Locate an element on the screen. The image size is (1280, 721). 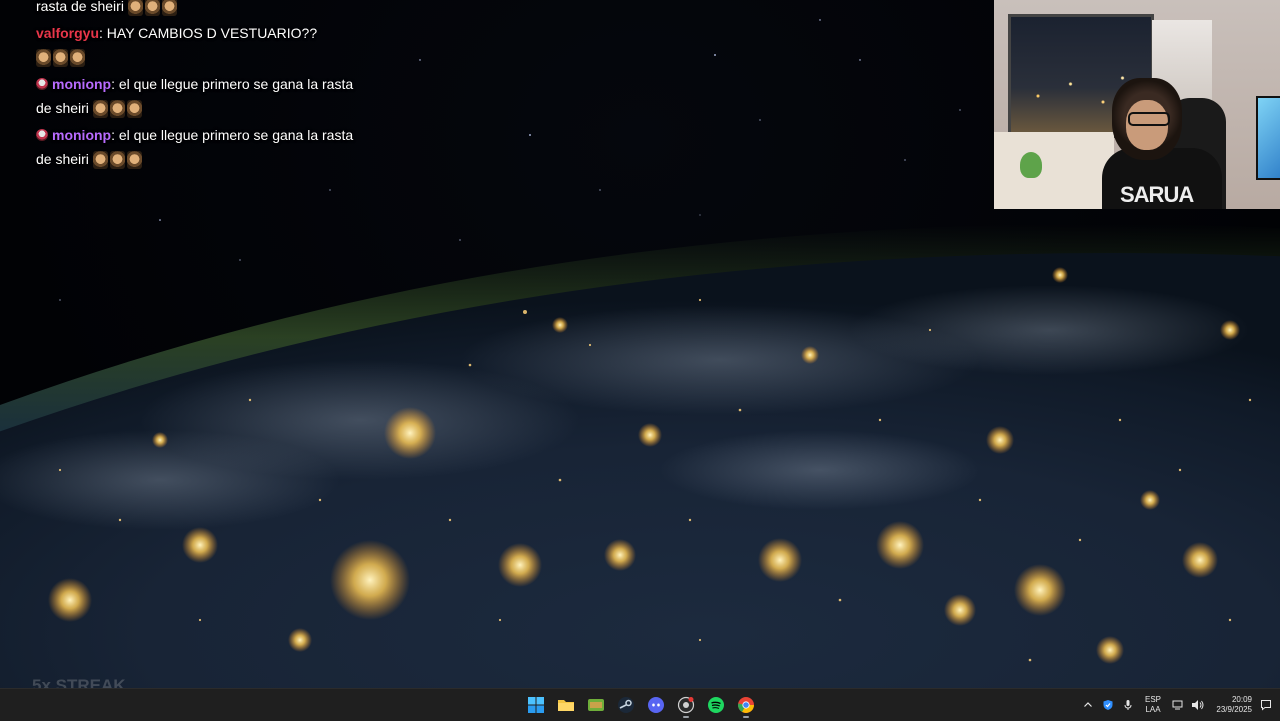
system-tray: ESP LAA 20:09 23/9/2025 is located at coordinates (1179, 705).